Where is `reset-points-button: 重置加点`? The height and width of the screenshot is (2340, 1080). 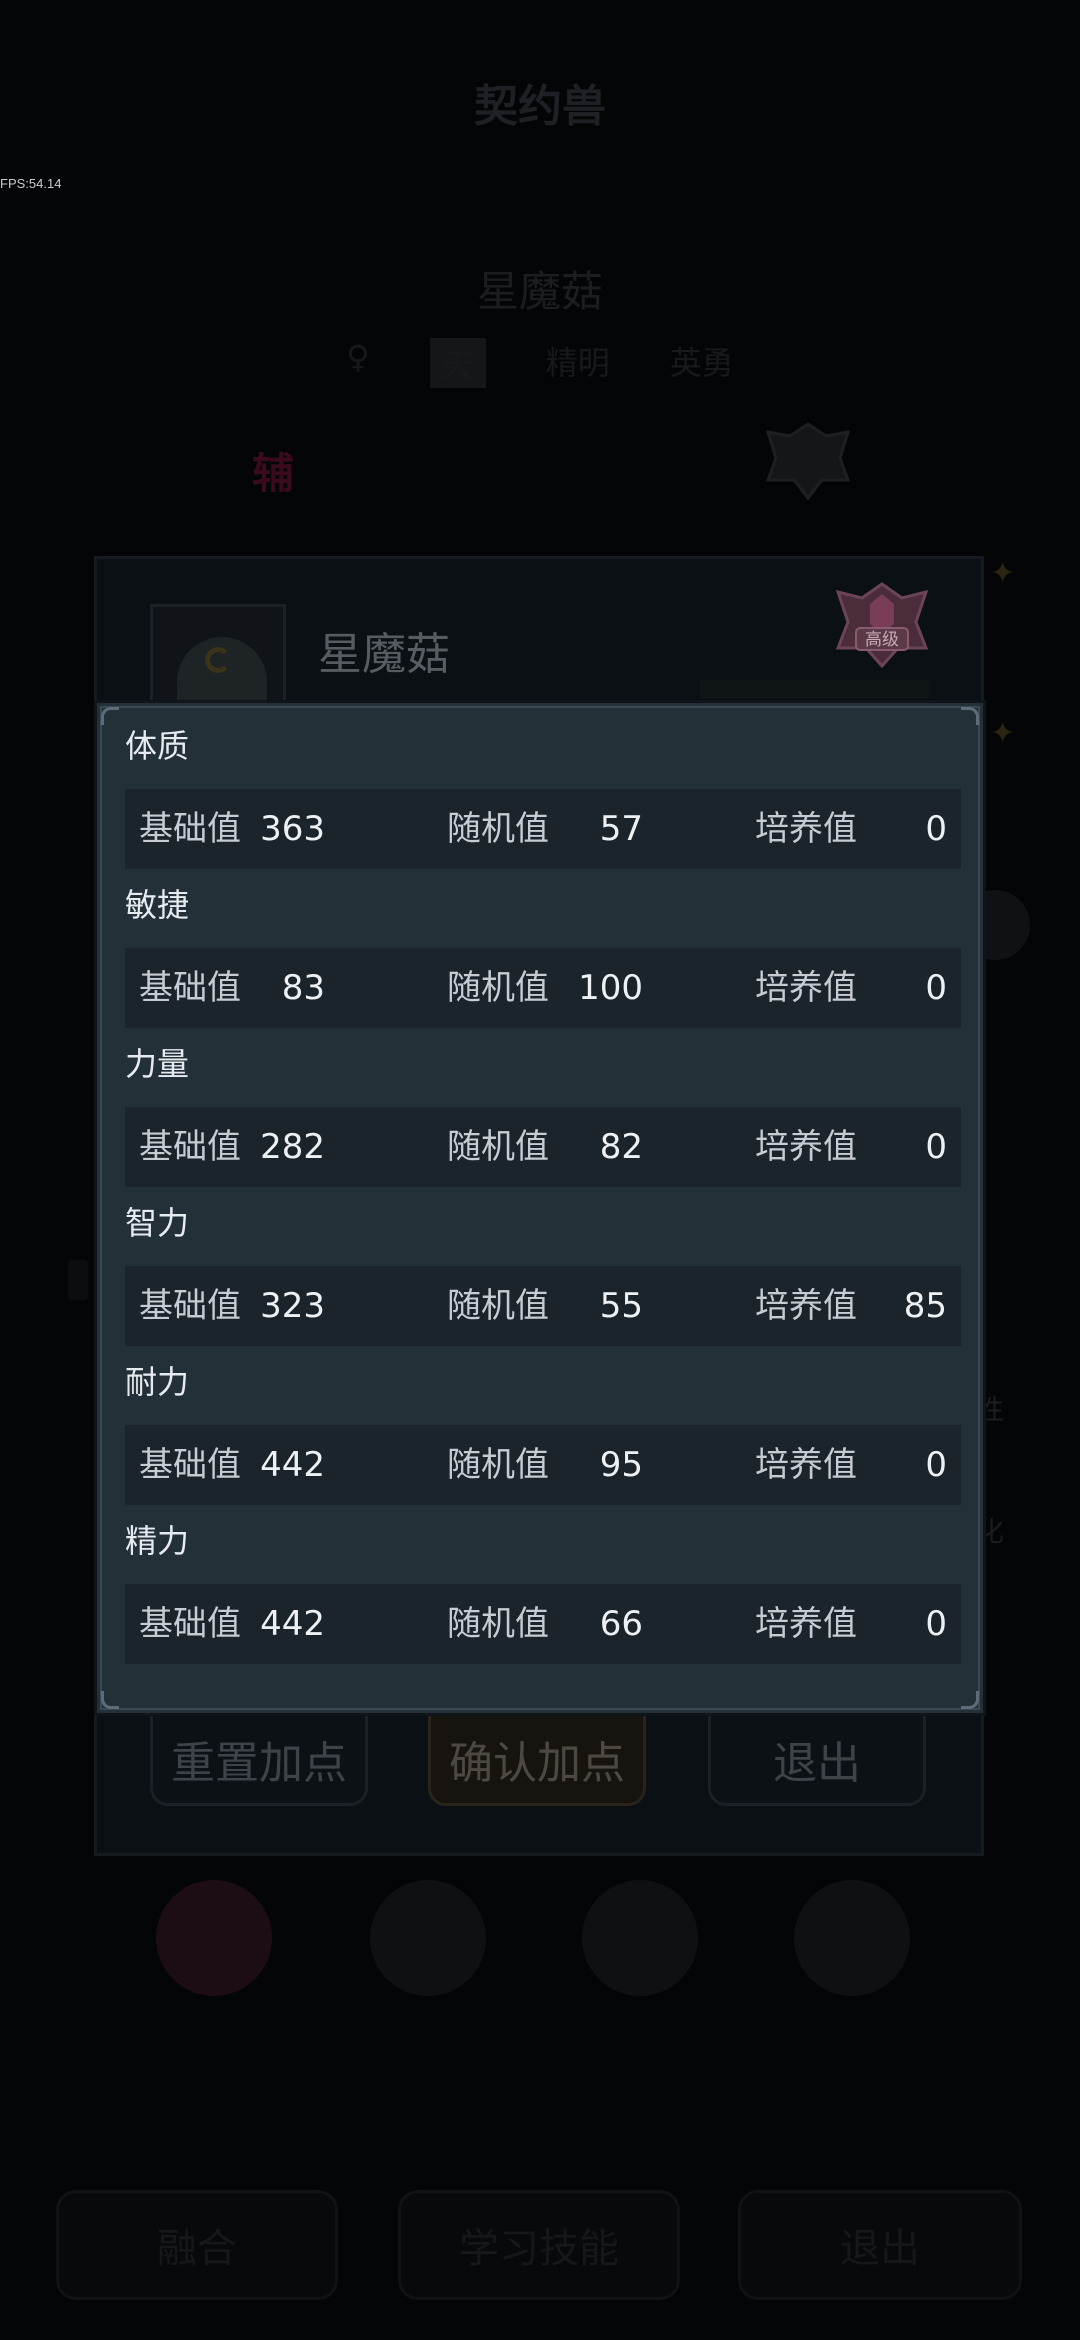 reset-points-button: 重置加点 is located at coordinates (259, 1759).